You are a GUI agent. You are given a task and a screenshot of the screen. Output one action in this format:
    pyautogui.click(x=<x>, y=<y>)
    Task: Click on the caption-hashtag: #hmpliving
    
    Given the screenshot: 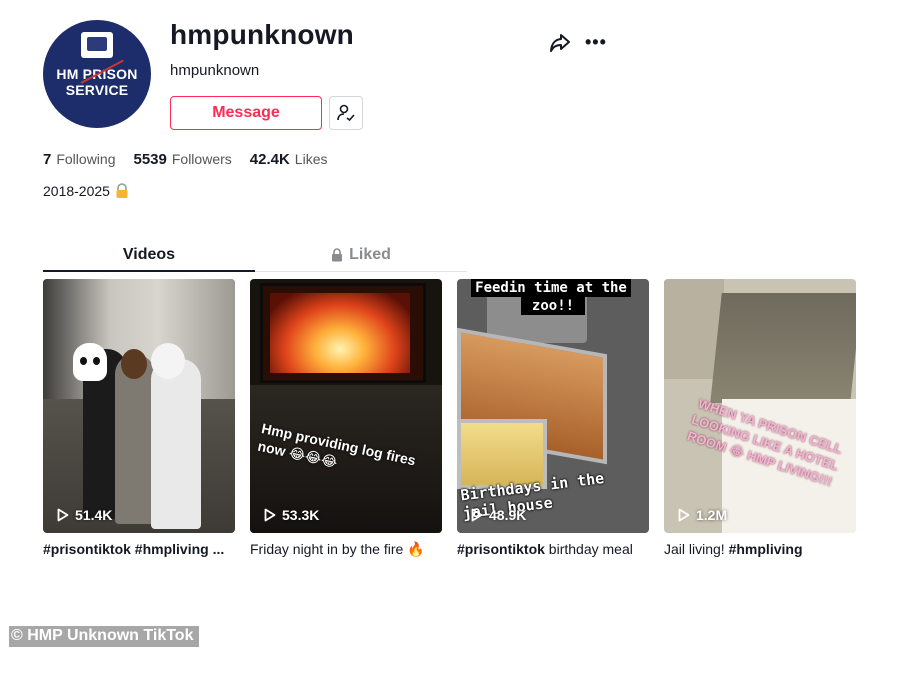 What is the action you would take?
    pyautogui.click(x=766, y=549)
    